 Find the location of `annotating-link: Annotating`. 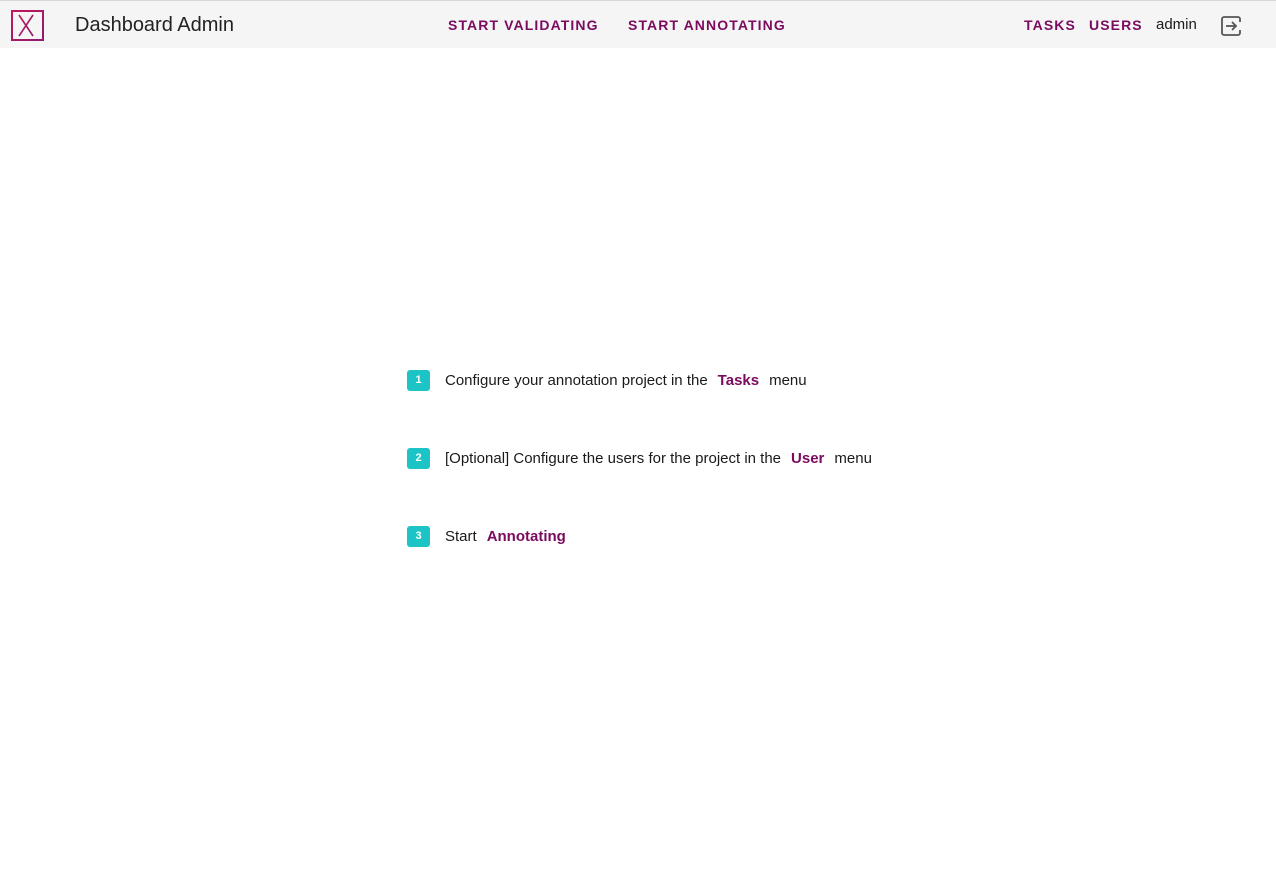

annotating-link: Annotating is located at coordinates (526, 536).